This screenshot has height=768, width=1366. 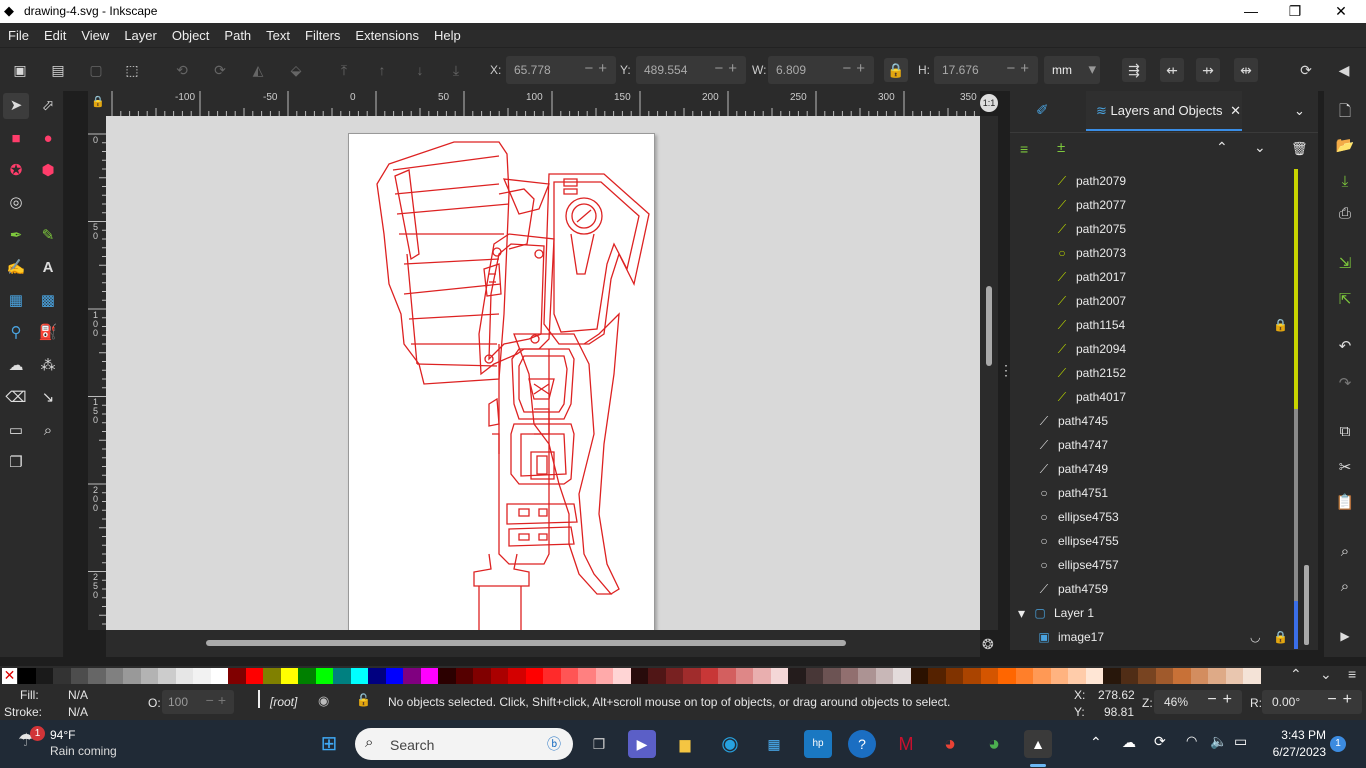 I want to click on battery-icon: ▭, so click(x=1240, y=741).